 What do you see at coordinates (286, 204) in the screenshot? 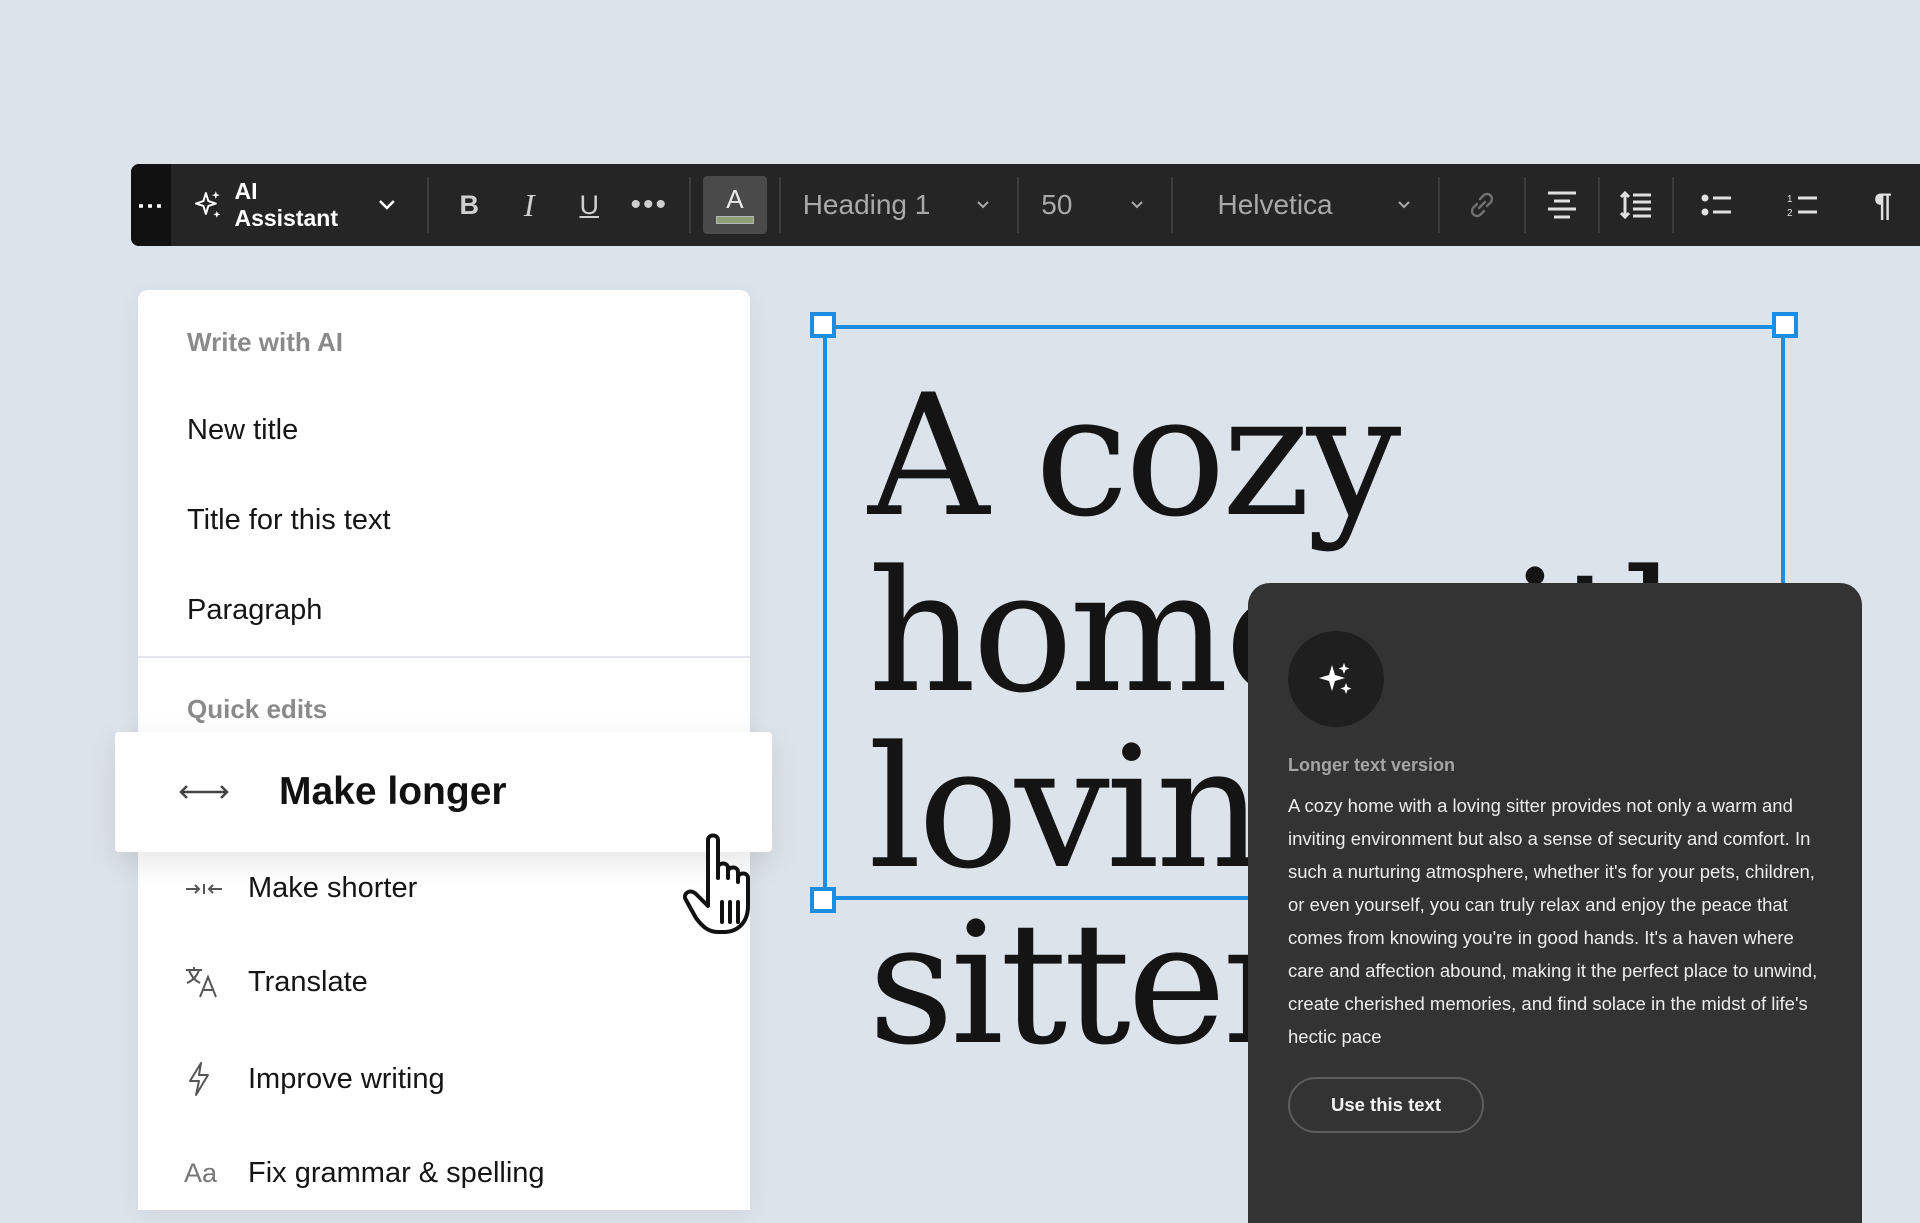
I see `ai-assistant-label: AI Assistant` at bounding box center [286, 204].